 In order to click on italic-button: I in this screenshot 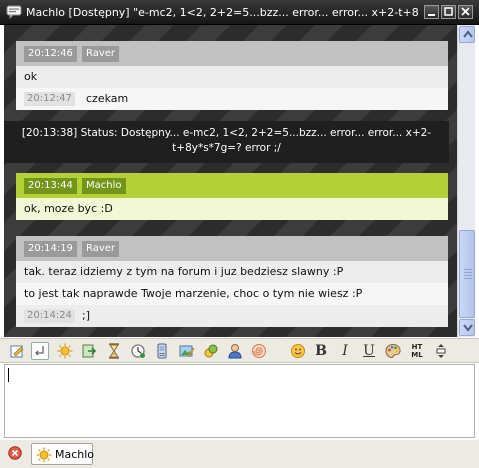, I will do `click(345, 351)`.